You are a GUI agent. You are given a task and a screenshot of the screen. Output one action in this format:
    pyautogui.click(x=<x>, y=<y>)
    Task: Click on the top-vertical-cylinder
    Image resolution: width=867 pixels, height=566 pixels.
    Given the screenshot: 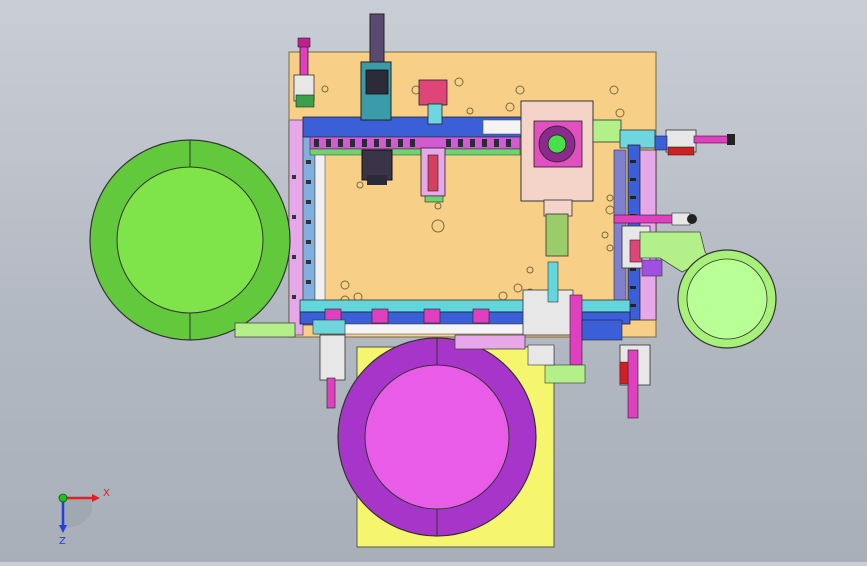 What is the action you would take?
    pyautogui.click(x=377, y=41)
    